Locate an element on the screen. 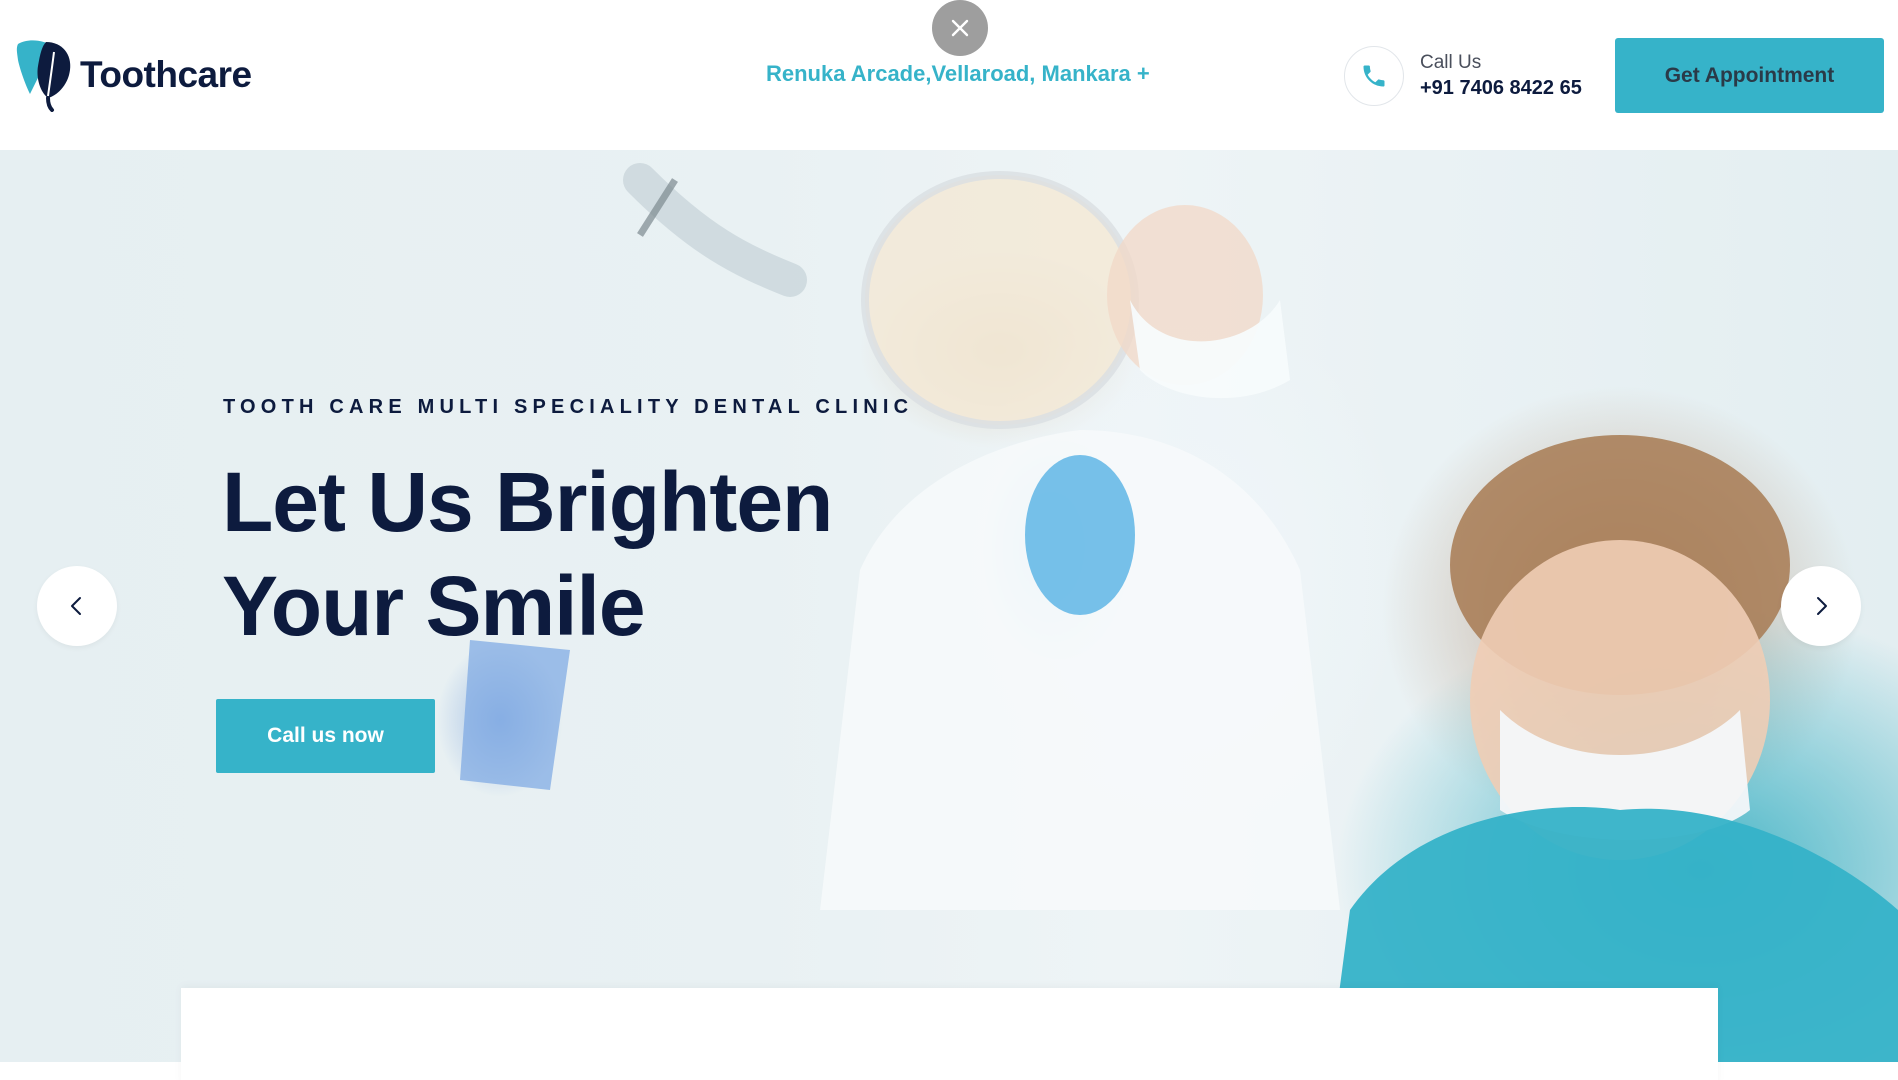  close-button is located at coordinates (960, 28).